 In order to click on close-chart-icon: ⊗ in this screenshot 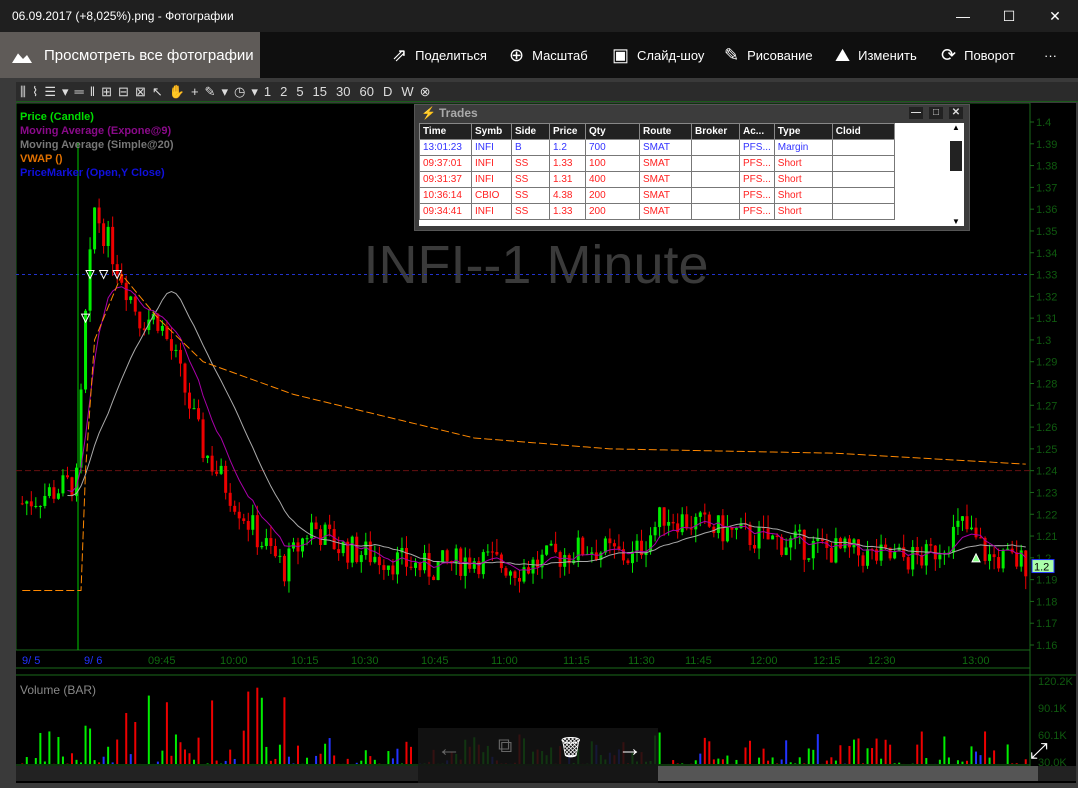, I will do `click(425, 92)`.